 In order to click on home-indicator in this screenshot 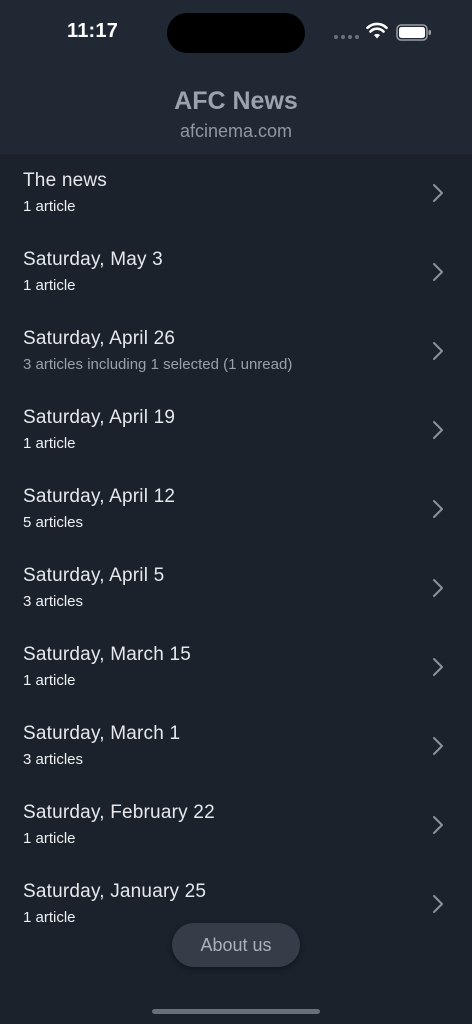, I will do `click(236, 1011)`.